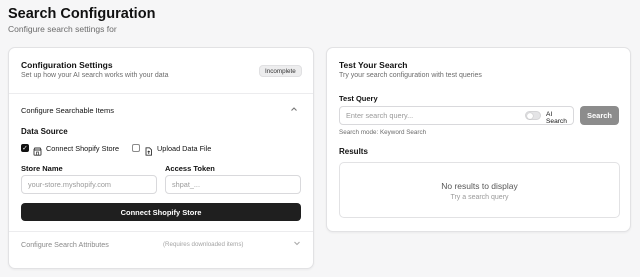 This screenshot has height=277, width=640. What do you see at coordinates (37, 149) in the screenshot?
I see `store-icon` at bounding box center [37, 149].